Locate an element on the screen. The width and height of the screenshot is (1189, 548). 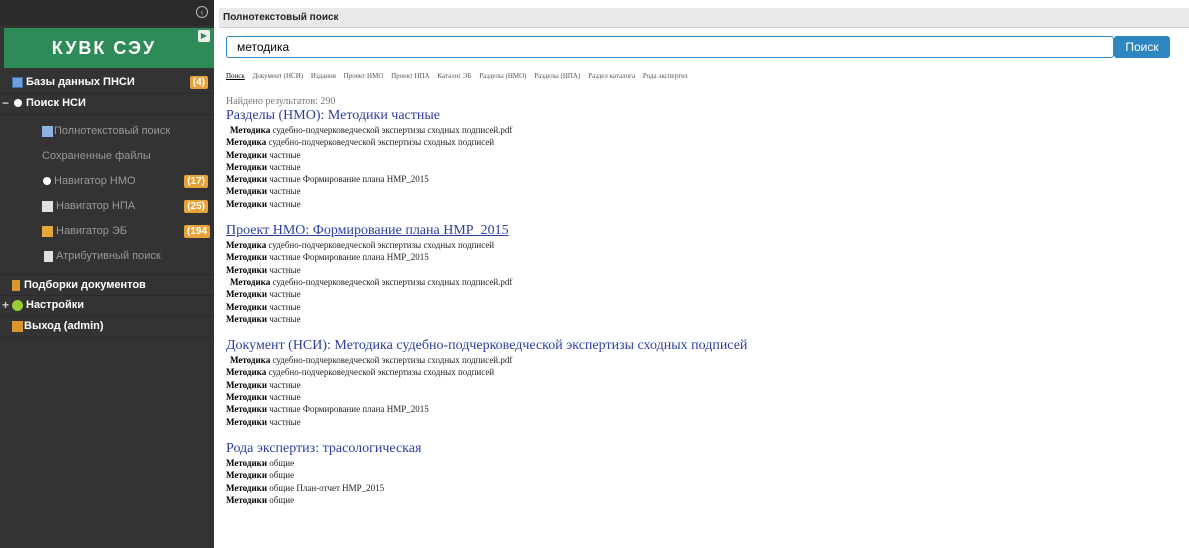
tab-expertise-types: Рода экспертиз is located at coordinates (665, 76).